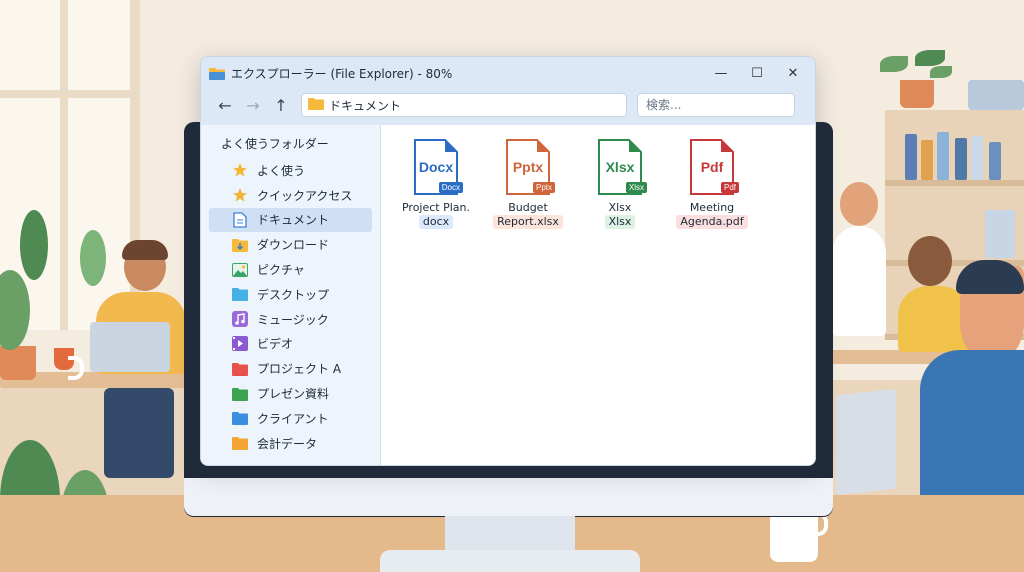 The image size is (1024, 572). I want to click on file-type-icon: Pptx Pptx, so click(530, 167).